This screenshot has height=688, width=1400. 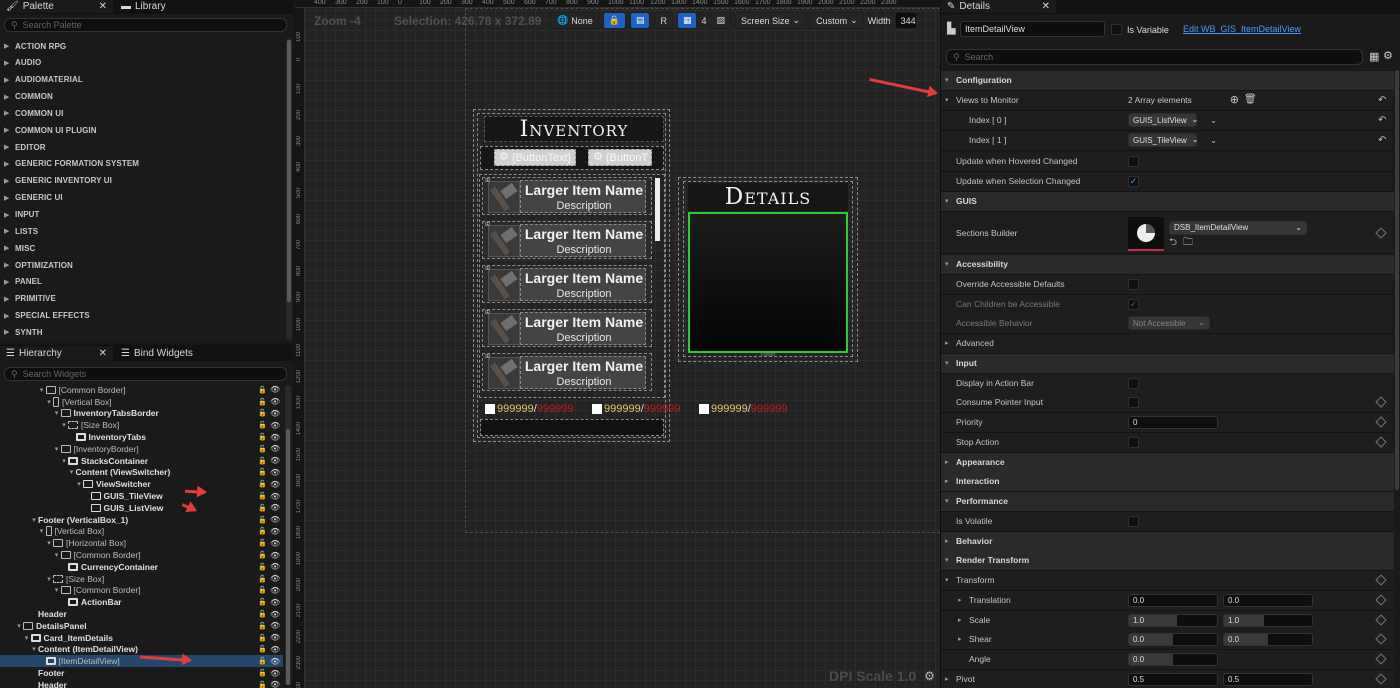 What do you see at coordinates (25, 147) in the screenshot?
I see `palette-category: ▶ EDITOR` at bounding box center [25, 147].